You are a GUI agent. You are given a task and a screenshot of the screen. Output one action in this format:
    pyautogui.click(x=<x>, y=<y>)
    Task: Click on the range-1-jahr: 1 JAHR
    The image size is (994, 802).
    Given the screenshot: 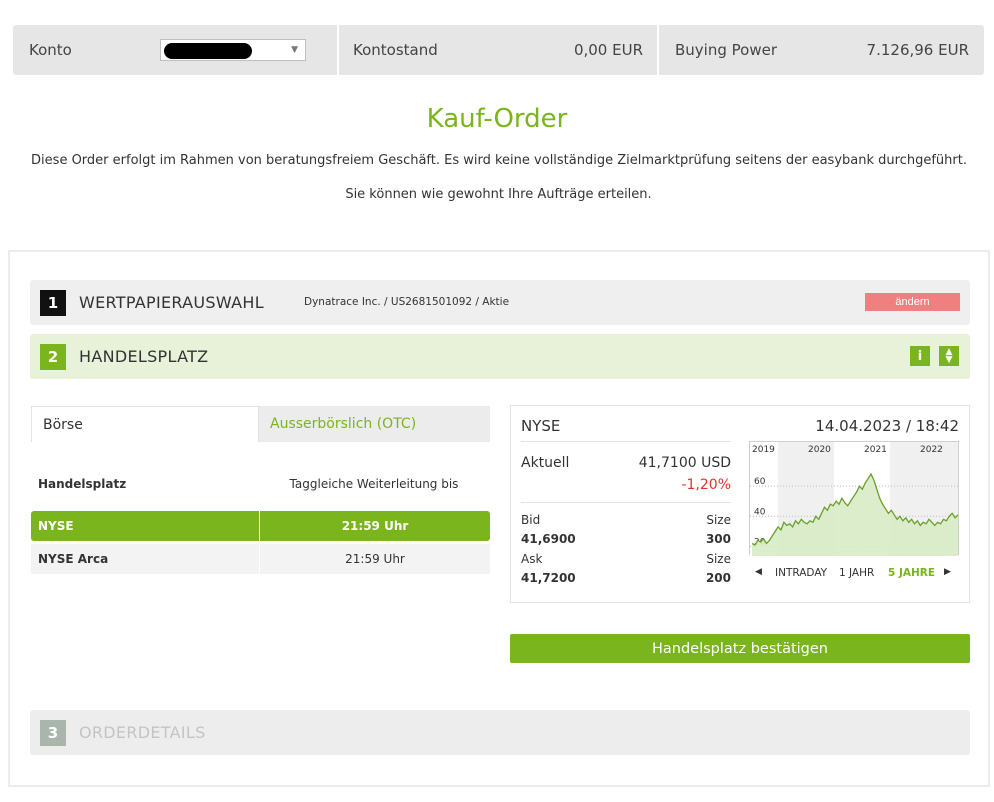 What is the action you would take?
    pyautogui.click(x=856, y=573)
    